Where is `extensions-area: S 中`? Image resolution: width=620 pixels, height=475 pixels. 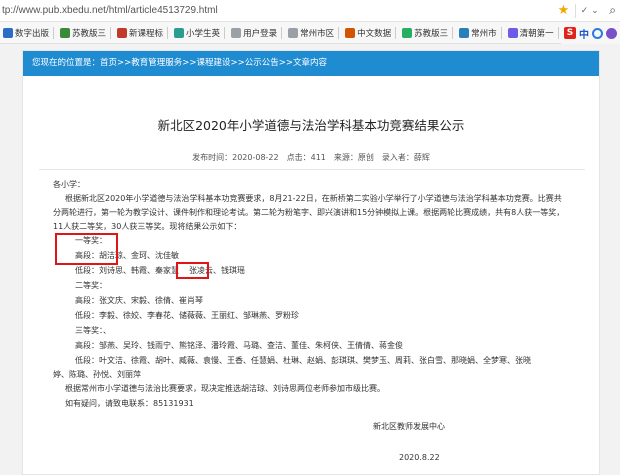
extensions-area: S 中 is located at coordinates (590, 33).